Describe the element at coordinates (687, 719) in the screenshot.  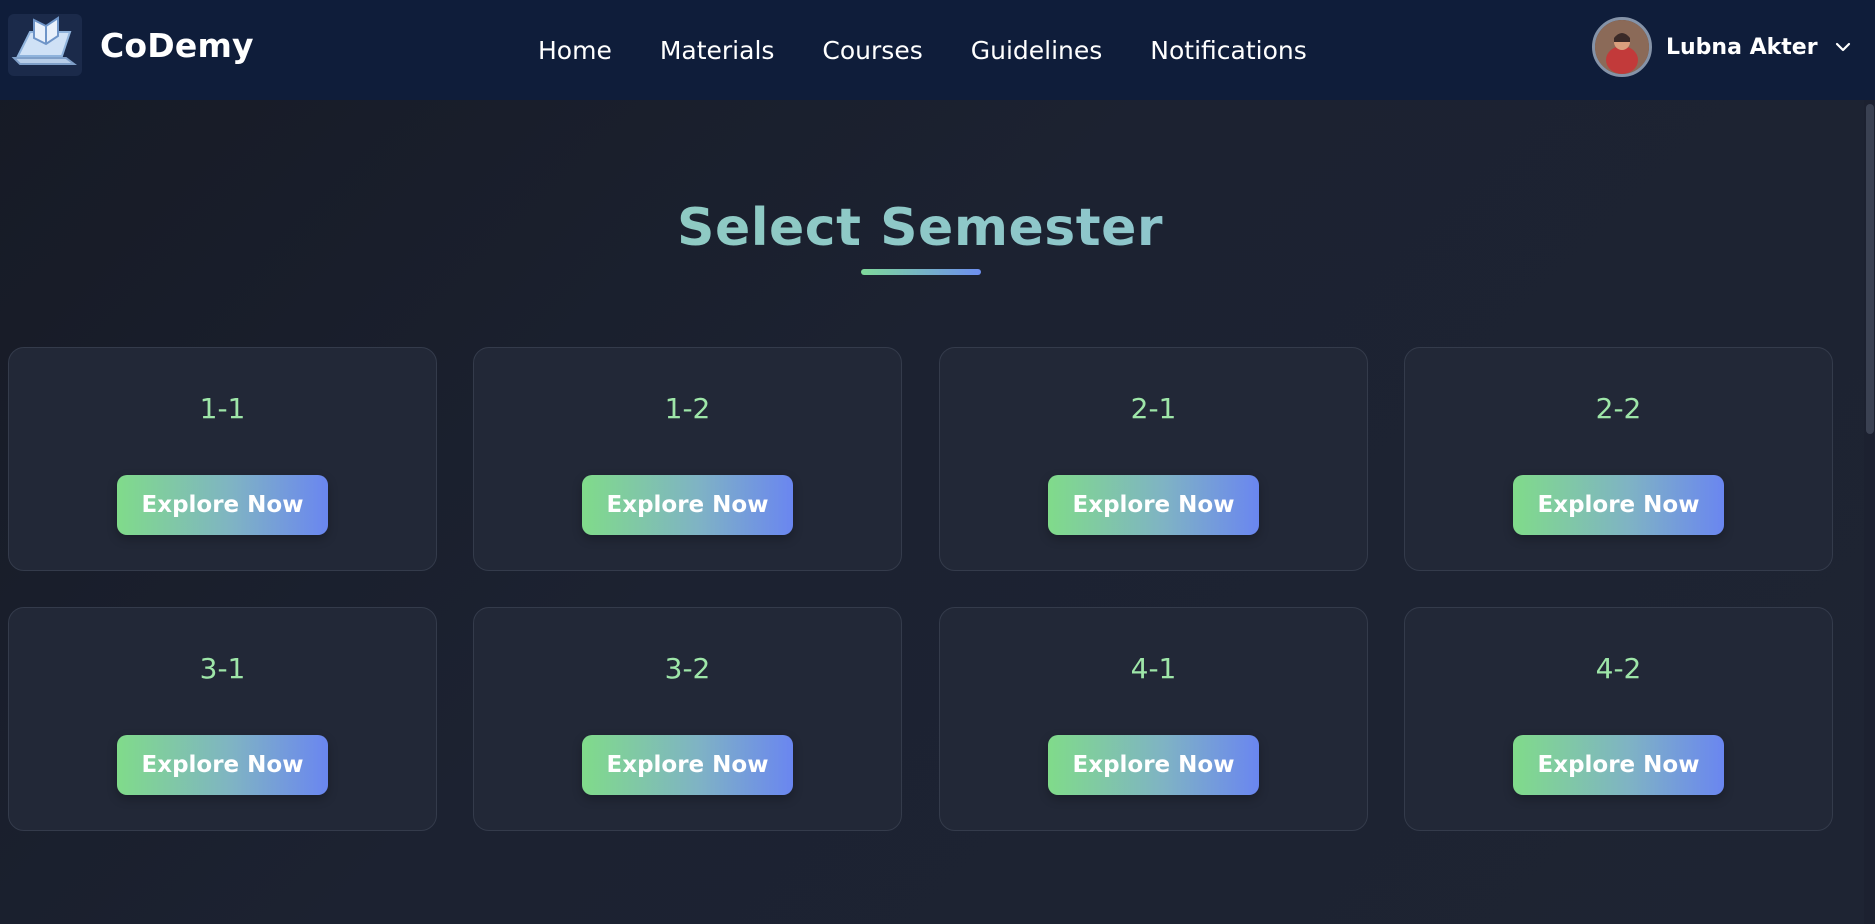
I see `semester-card: 3-2 Explore Now` at that location.